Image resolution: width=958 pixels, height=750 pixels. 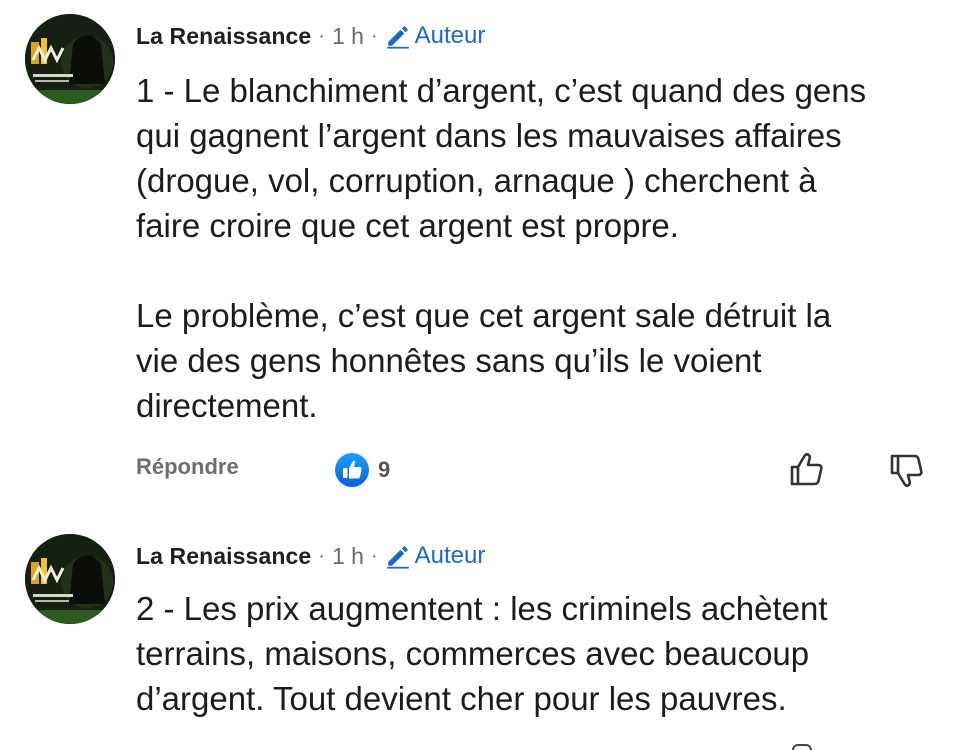 What do you see at coordinates (907, 471) in the screenshot?
I see `thumb-down-icon` at bounding box center [907, 471].